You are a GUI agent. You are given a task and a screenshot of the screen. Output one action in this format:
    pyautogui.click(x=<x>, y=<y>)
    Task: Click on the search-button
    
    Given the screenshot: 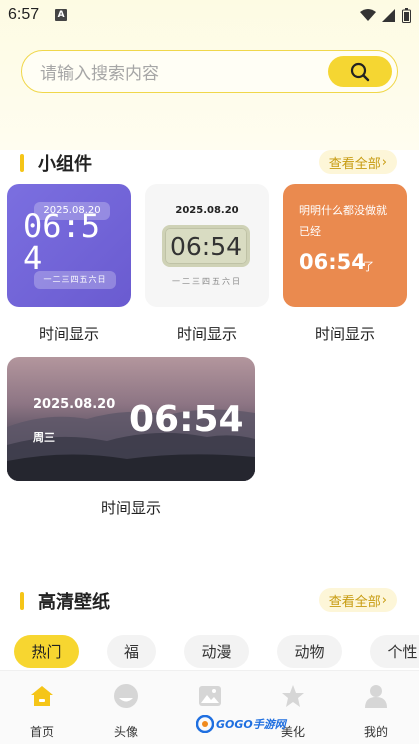 What is the action you would take?
    pyautogui.click(x=360, y=71)
    